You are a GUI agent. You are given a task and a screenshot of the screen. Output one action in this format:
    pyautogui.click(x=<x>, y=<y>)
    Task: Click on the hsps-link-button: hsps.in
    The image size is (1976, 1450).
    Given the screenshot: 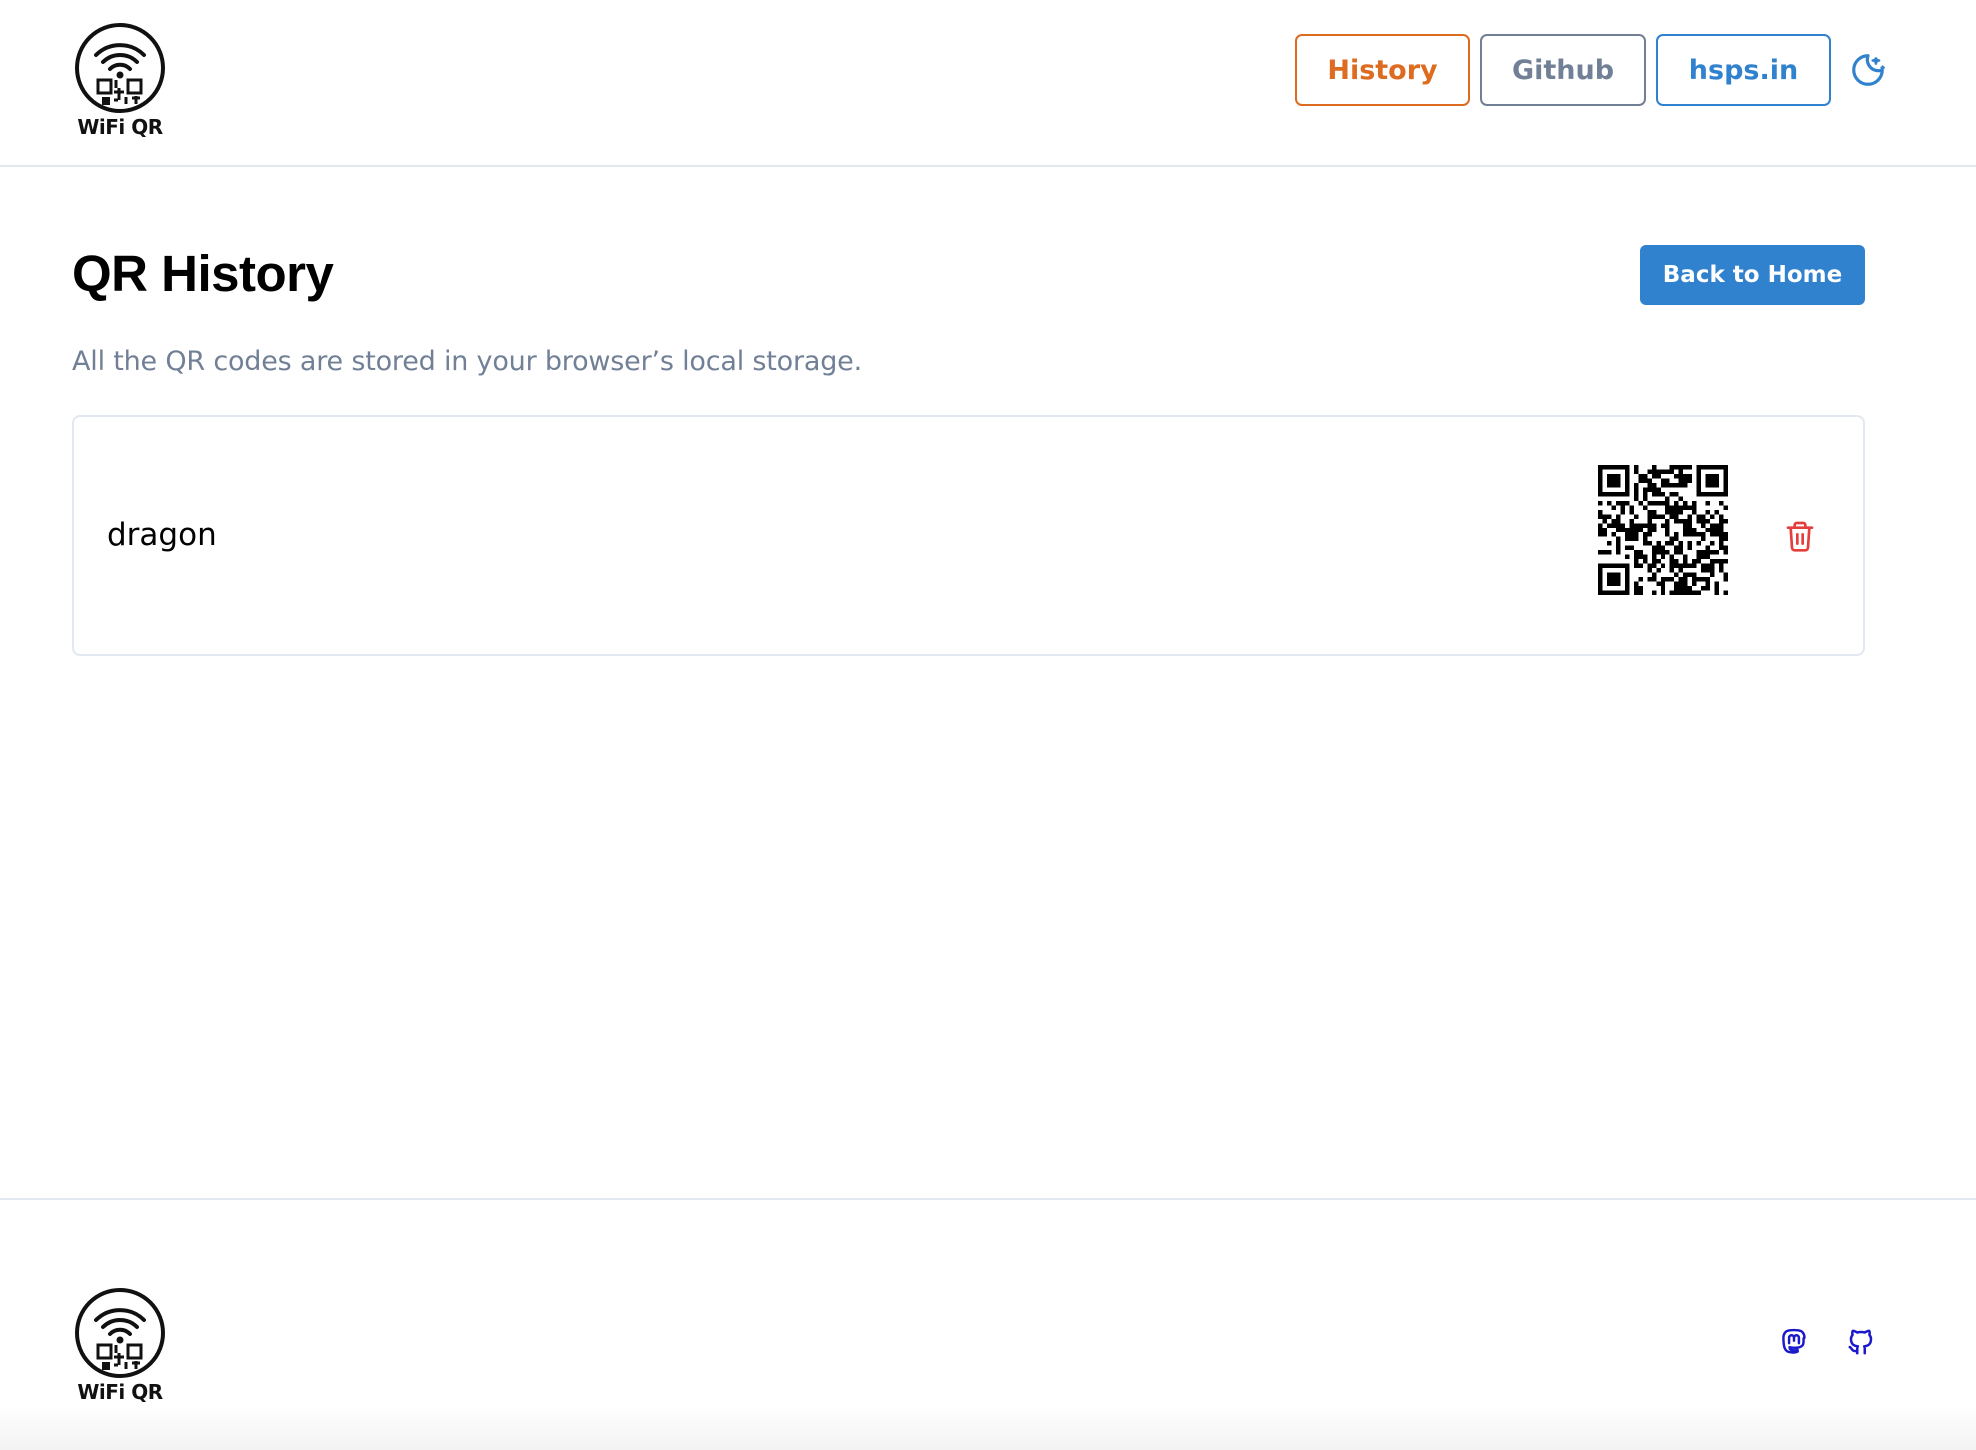 What is the action you would take?
    pyautogui.click(x=1743, y=70)
    